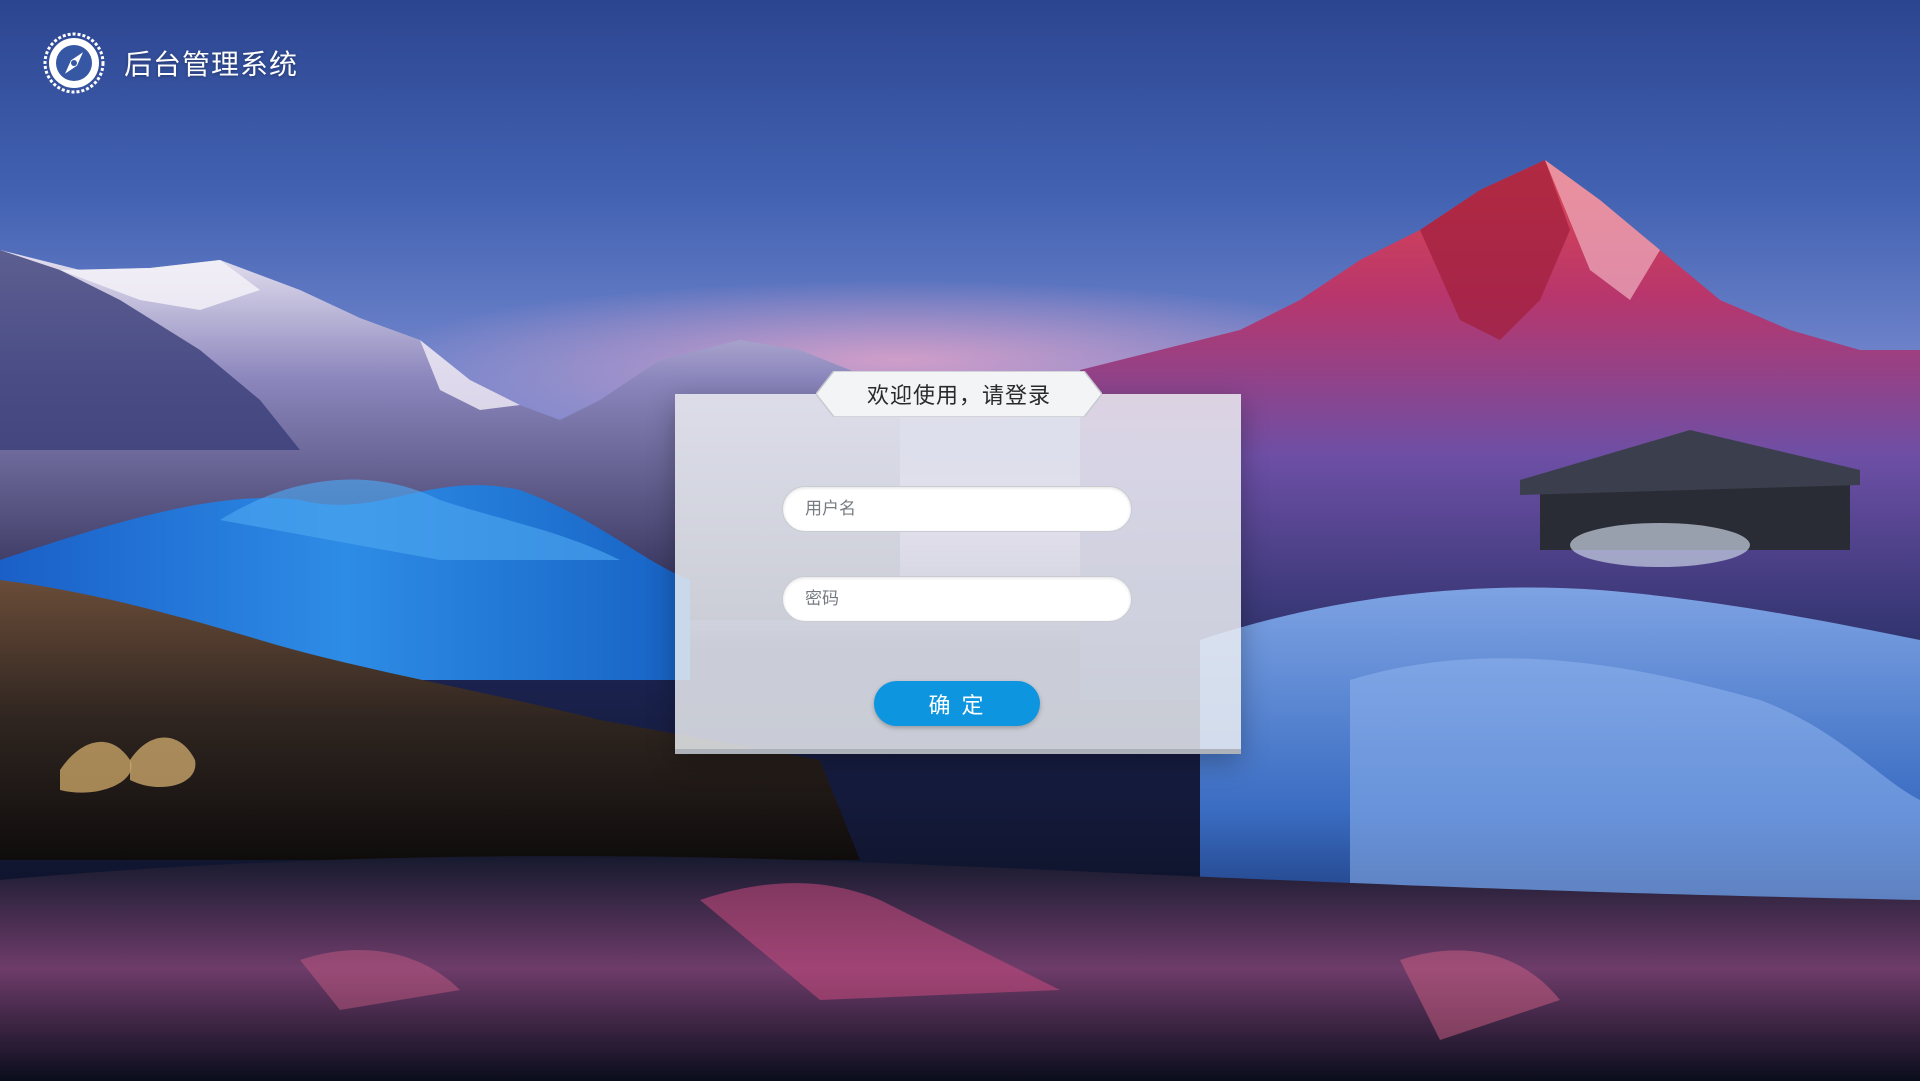 The width and height of the screenshot is (1920, 1081). I want to click on brand: 后台管理系统, so click(170, 63).